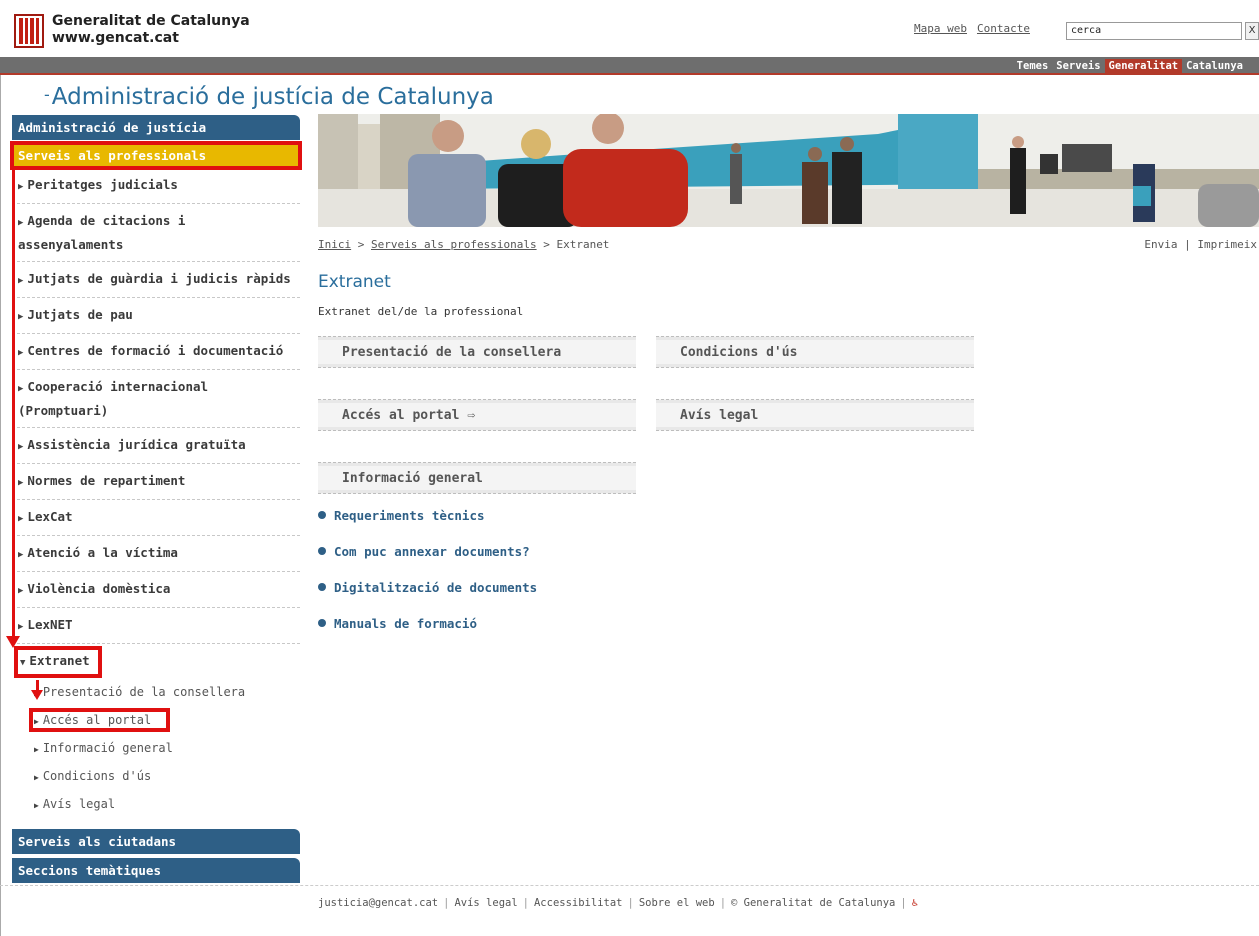 The image size is (1259, 936). I want to click on search-input: cerca, so click(1154, 31).